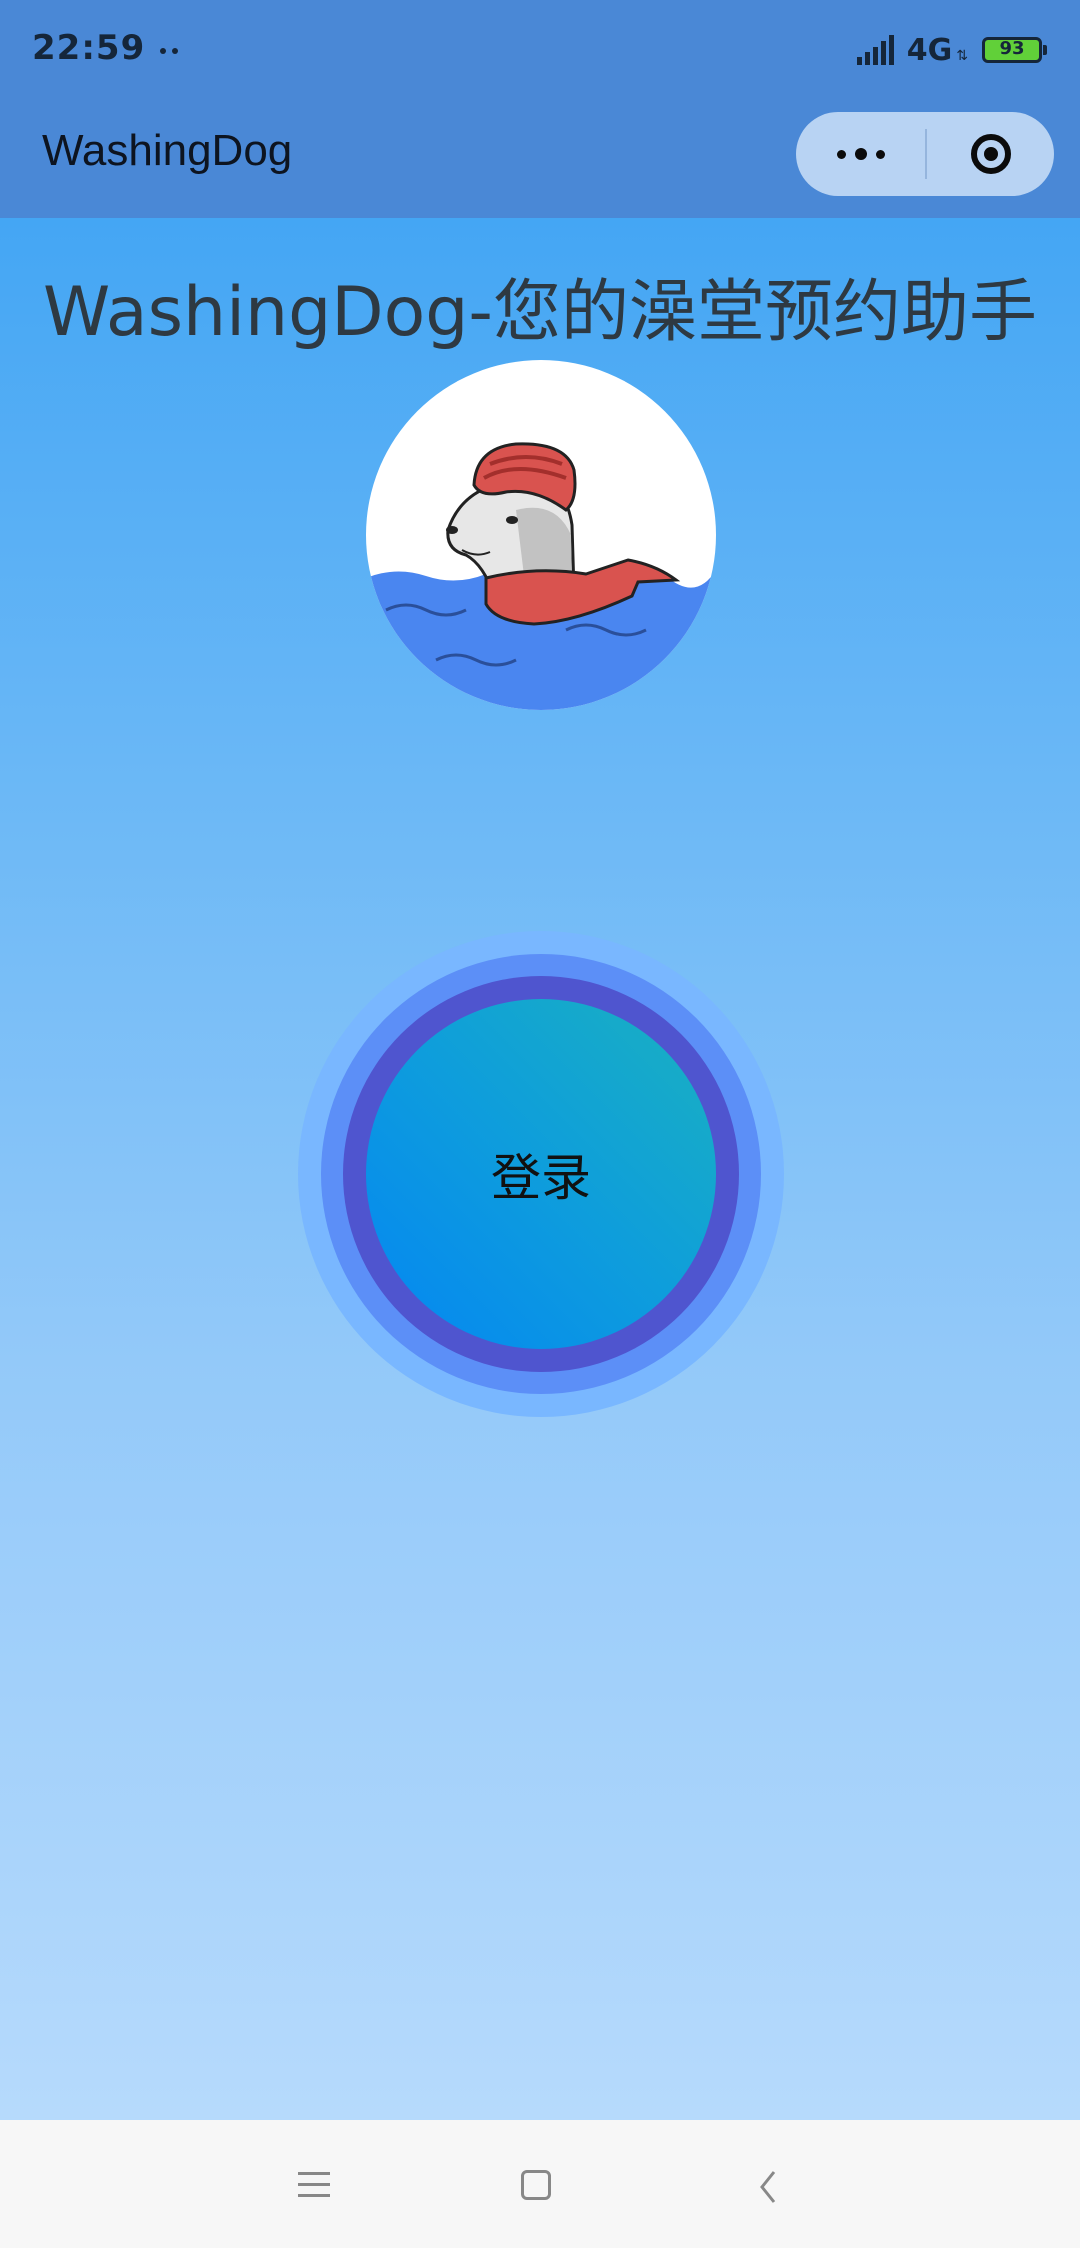  I want to click on nav-title: WashingDog, so click(167, 150).